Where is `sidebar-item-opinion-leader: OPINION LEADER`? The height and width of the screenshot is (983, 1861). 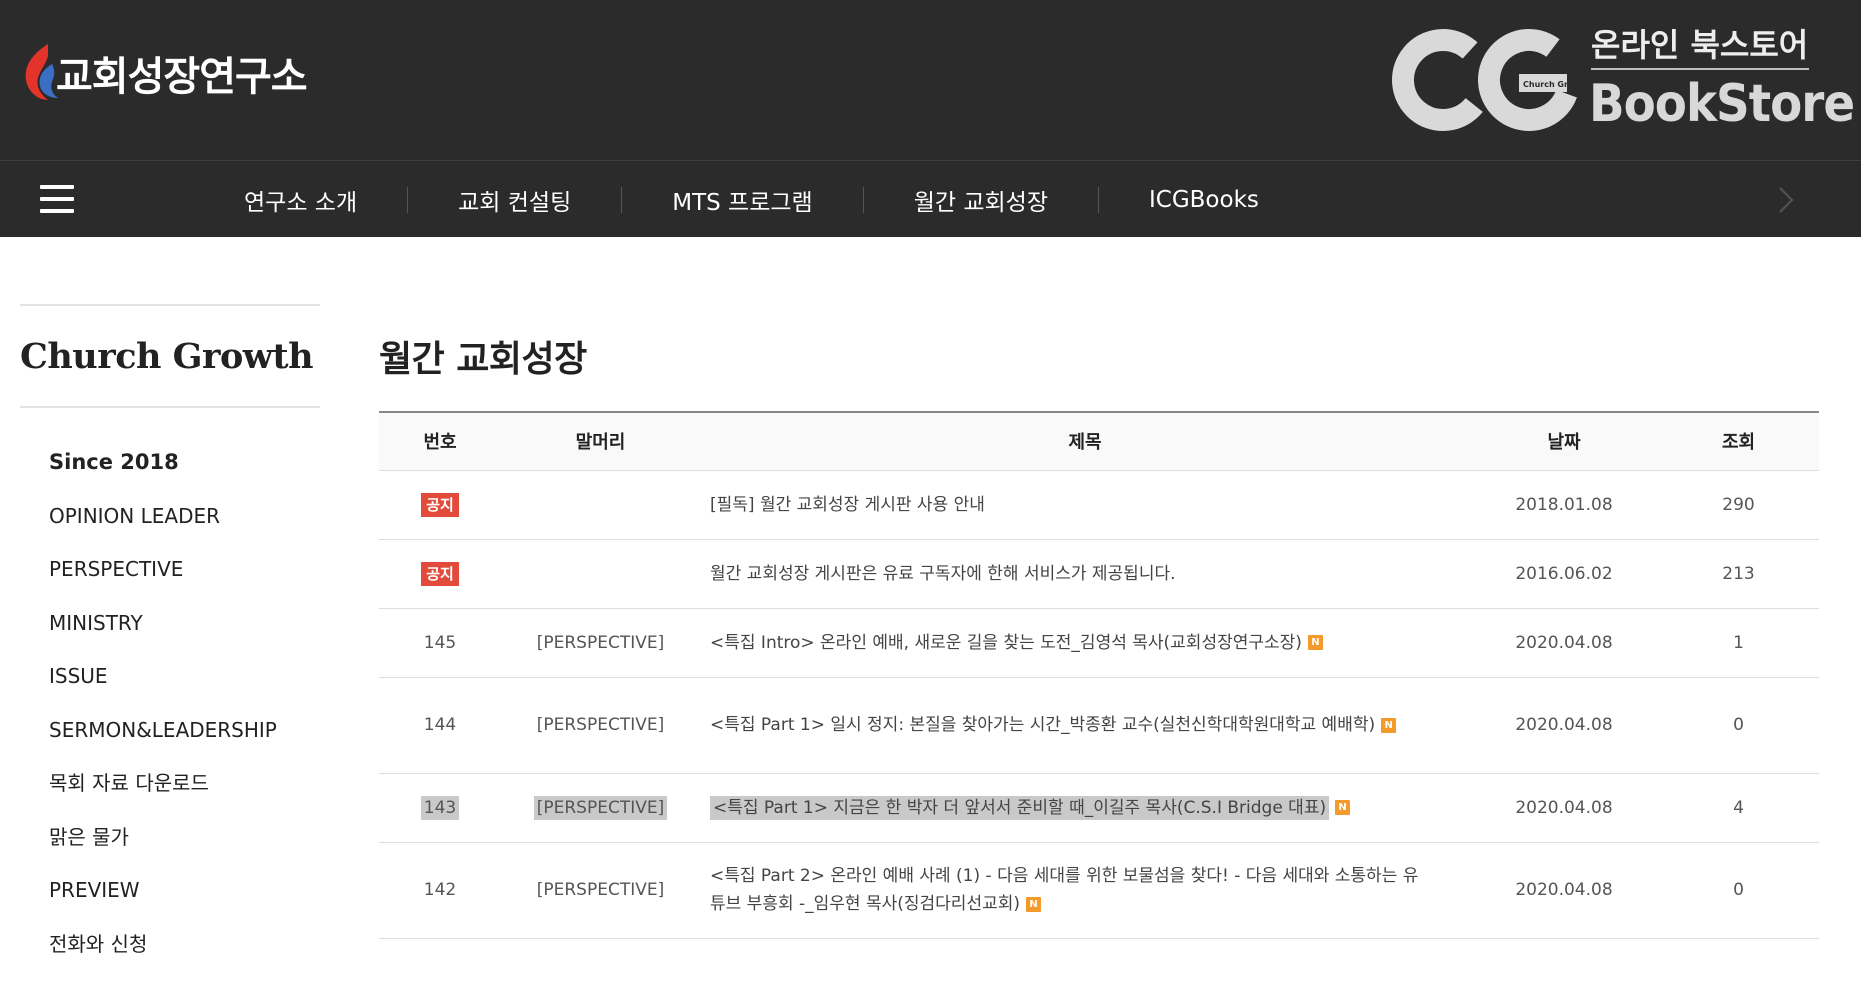
sidebar-item-opinion-leader: OPINION LEADER is located at coordinates (184, 529).